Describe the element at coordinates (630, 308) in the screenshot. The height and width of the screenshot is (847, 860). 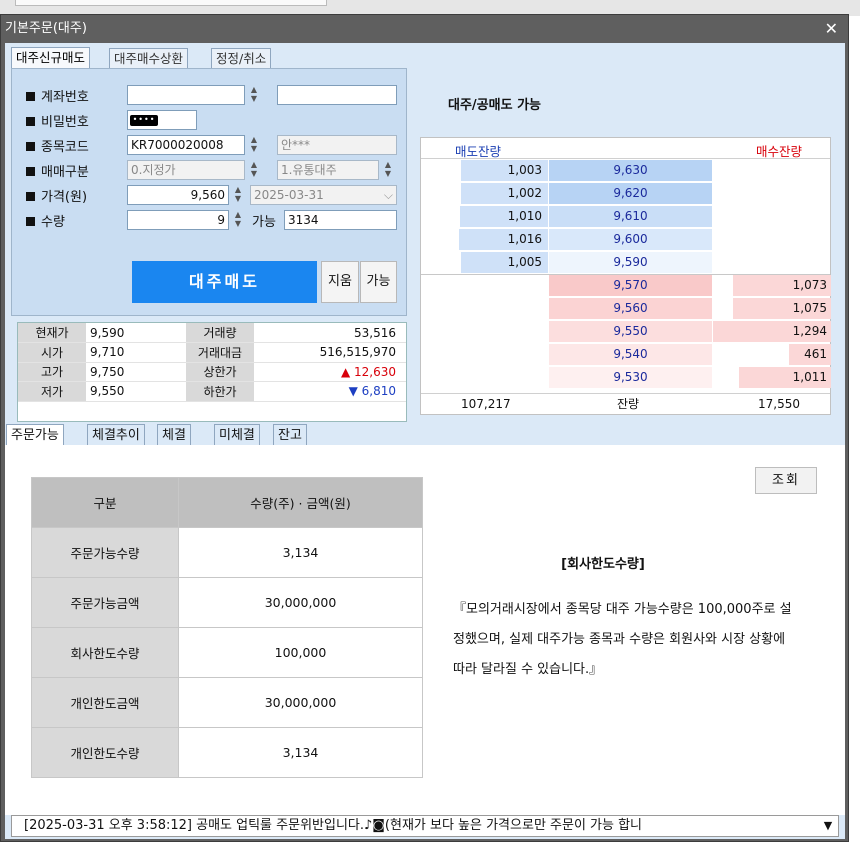
I see `bid-price: 9,560` at that location.